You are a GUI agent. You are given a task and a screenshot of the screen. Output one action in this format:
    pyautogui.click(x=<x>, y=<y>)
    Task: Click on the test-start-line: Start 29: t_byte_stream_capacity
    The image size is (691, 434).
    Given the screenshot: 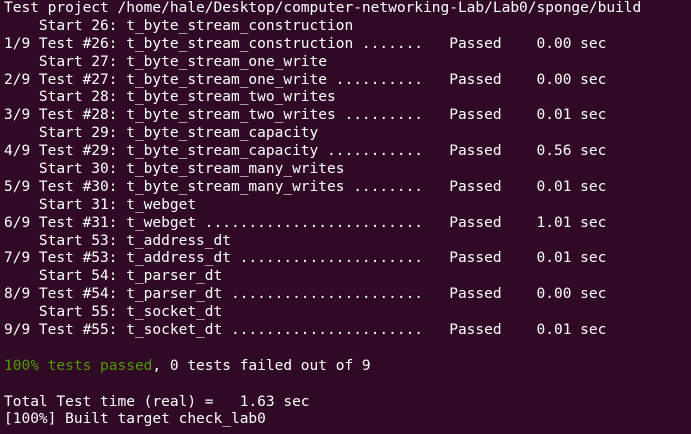 What is the action you would take?
    pyautogui.click(x=161, y=133)
    